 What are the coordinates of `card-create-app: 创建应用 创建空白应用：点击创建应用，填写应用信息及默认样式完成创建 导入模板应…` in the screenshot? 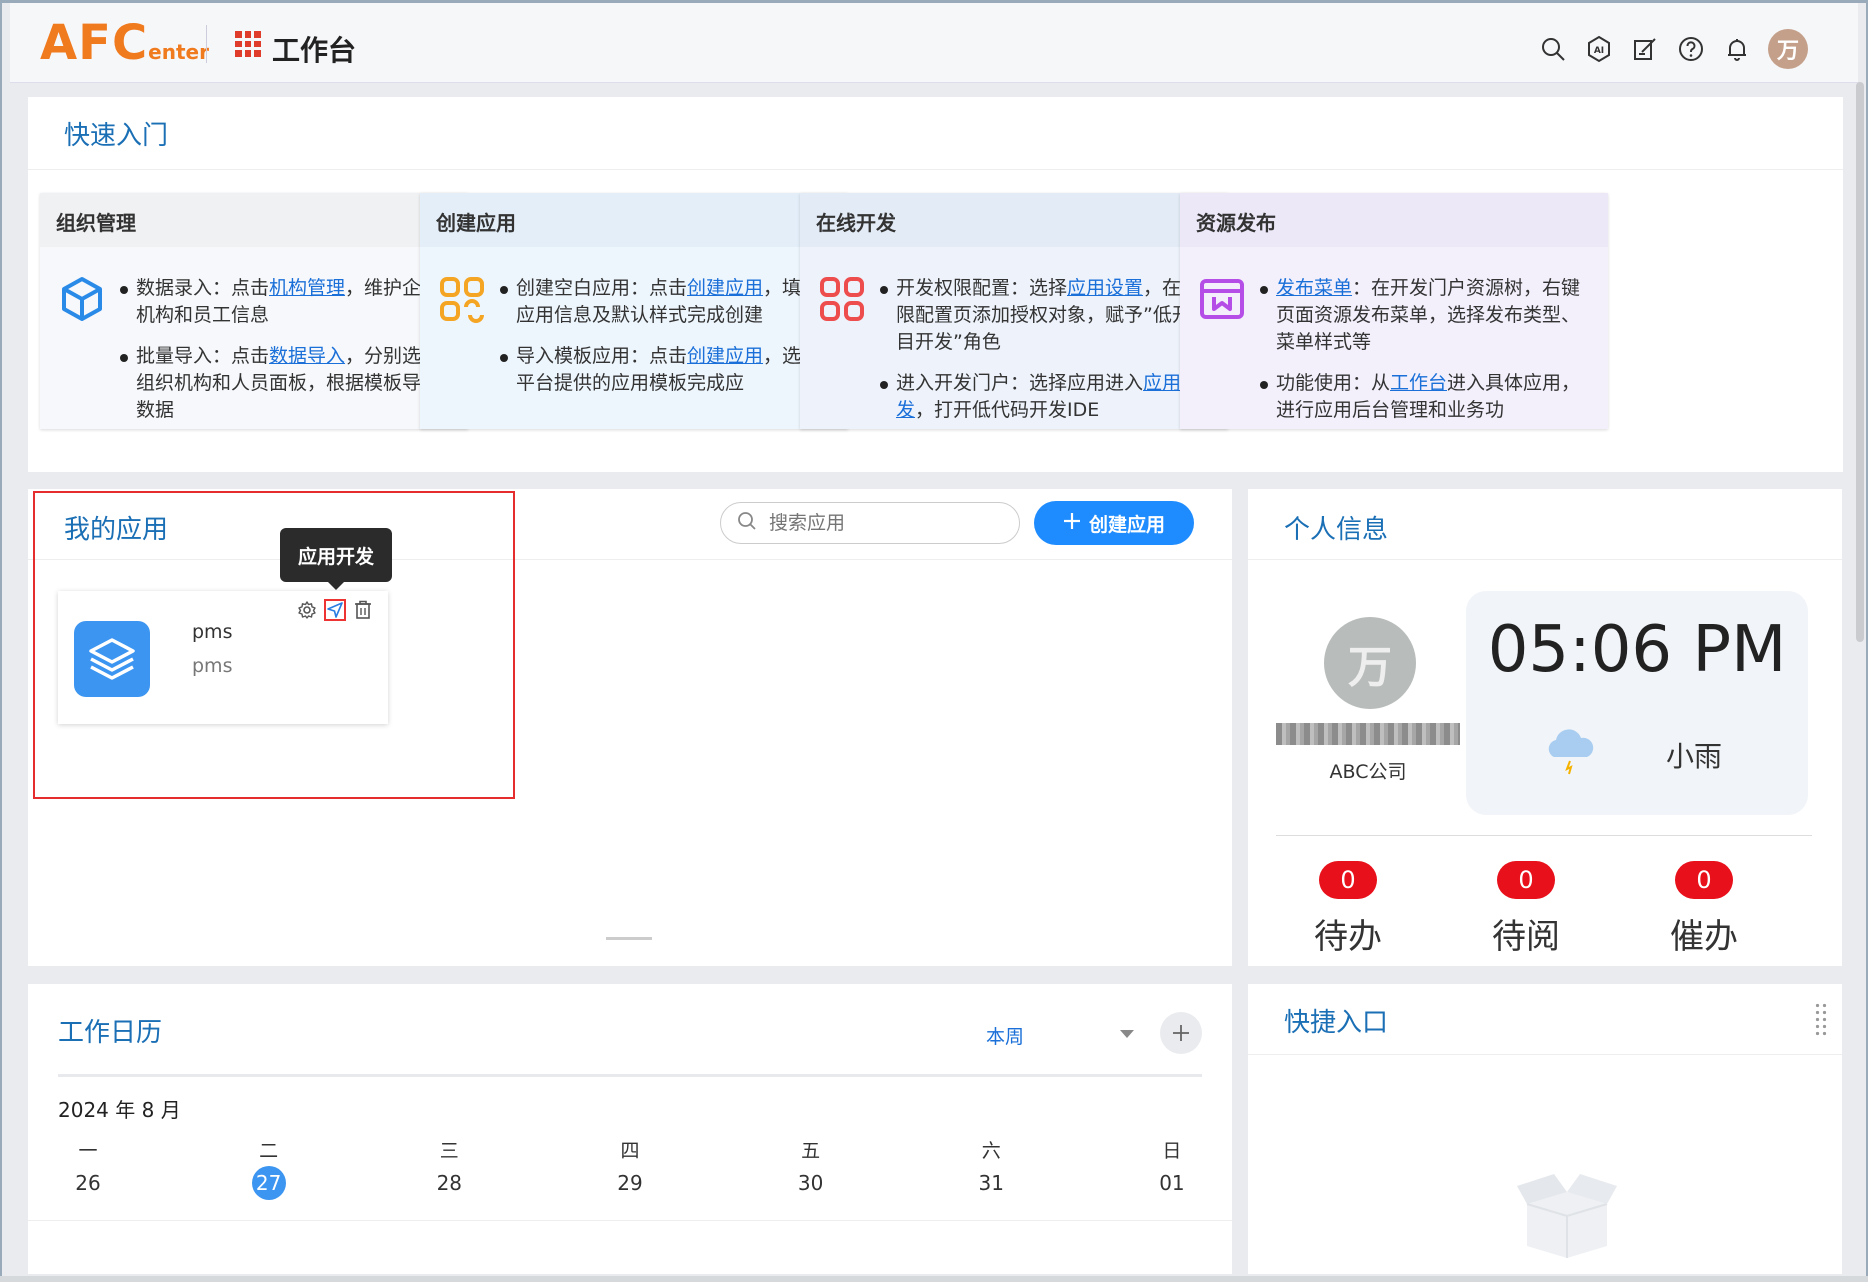 It's located at (634, 311).